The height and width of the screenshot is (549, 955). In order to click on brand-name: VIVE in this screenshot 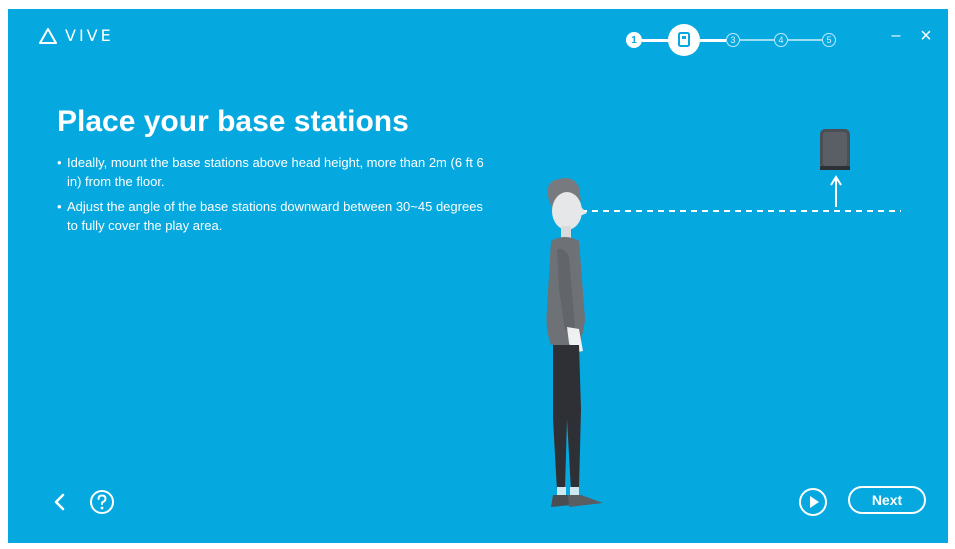, I will do `click(89, 35)`.